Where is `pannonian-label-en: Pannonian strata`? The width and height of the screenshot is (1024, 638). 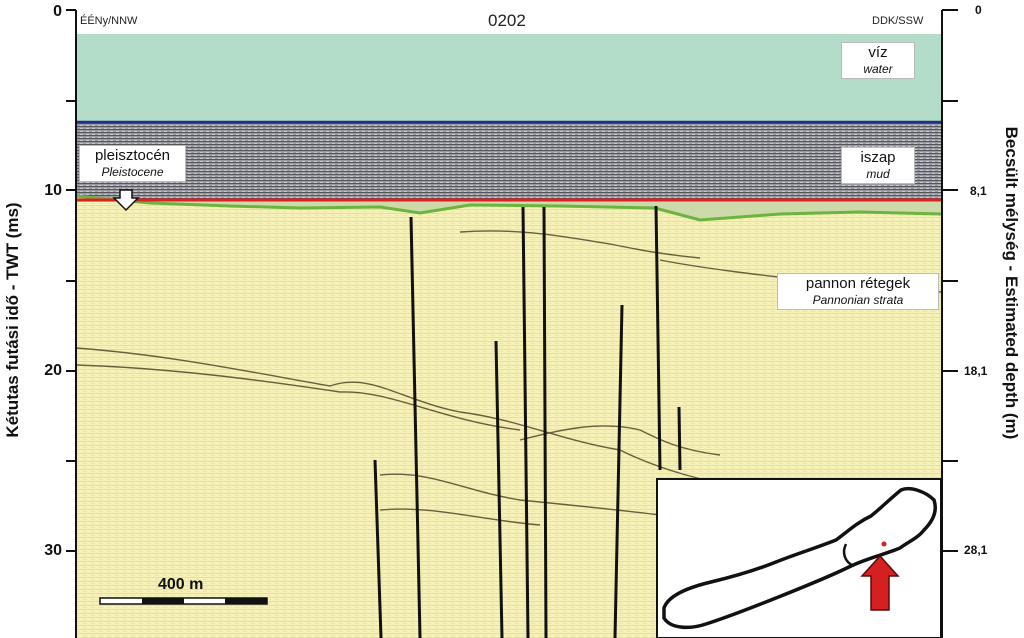
pannonian-label-en: Pannonian strata is located at coordinates (858, 300).